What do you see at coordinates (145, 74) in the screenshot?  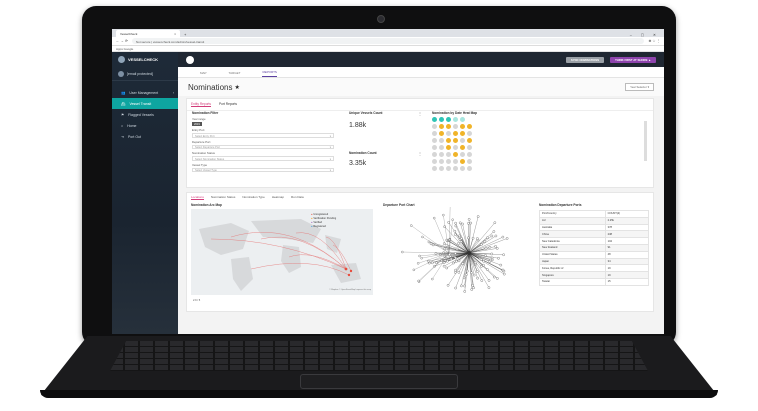 I see `user-profile: [email protected]` at bounding box center [145, 74].